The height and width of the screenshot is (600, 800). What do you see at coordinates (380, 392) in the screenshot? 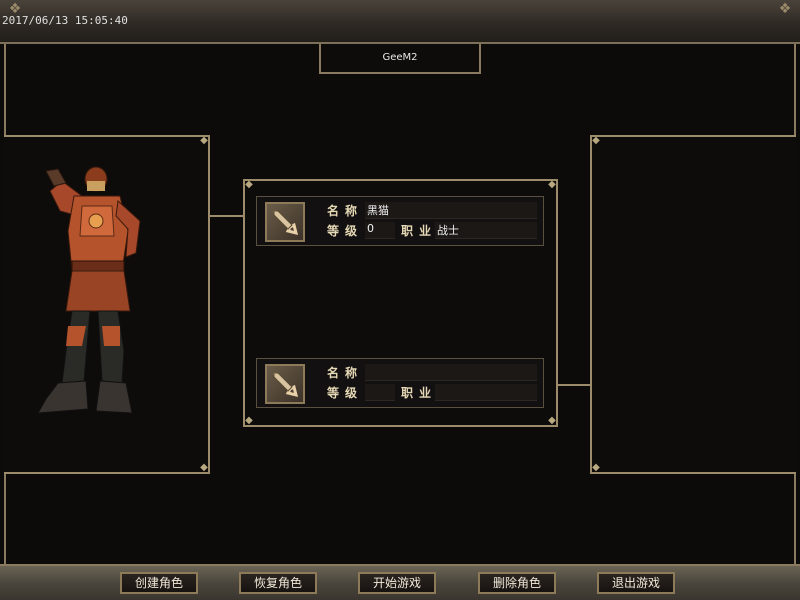
I see `level-field` at bounding box center [380, 392].